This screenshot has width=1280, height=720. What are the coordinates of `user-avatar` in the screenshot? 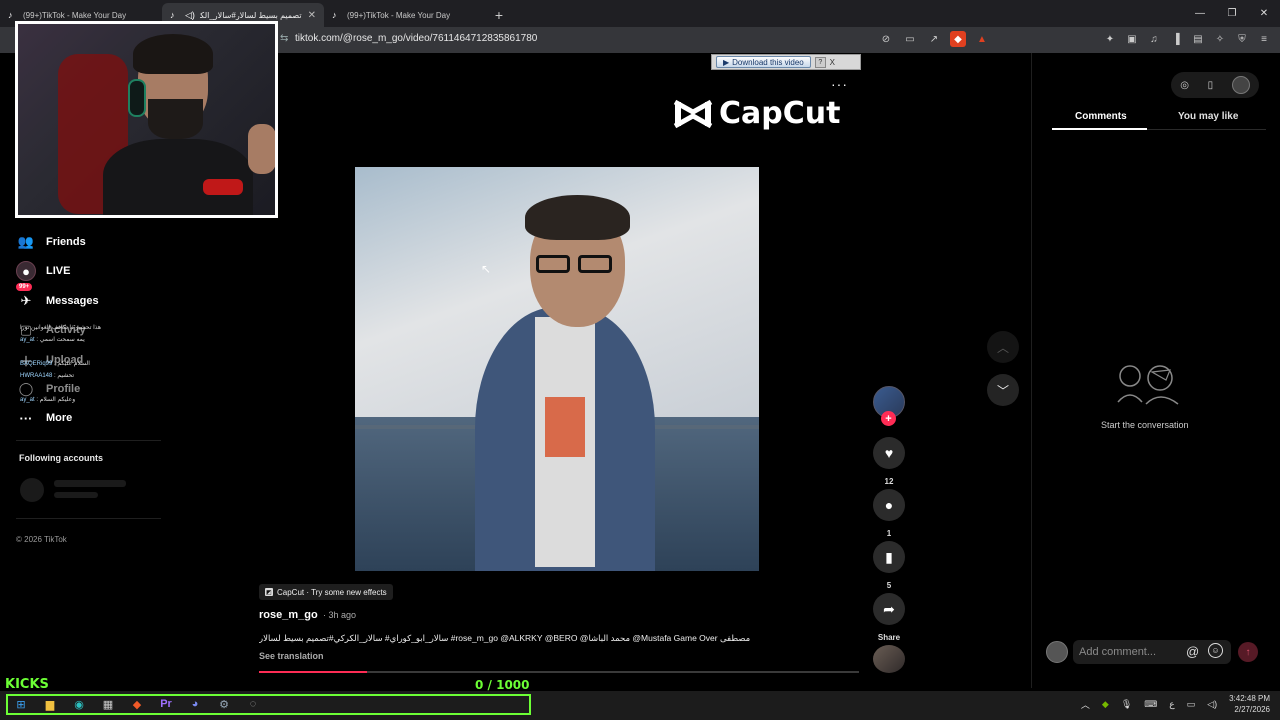 It's located at (1240, 85).